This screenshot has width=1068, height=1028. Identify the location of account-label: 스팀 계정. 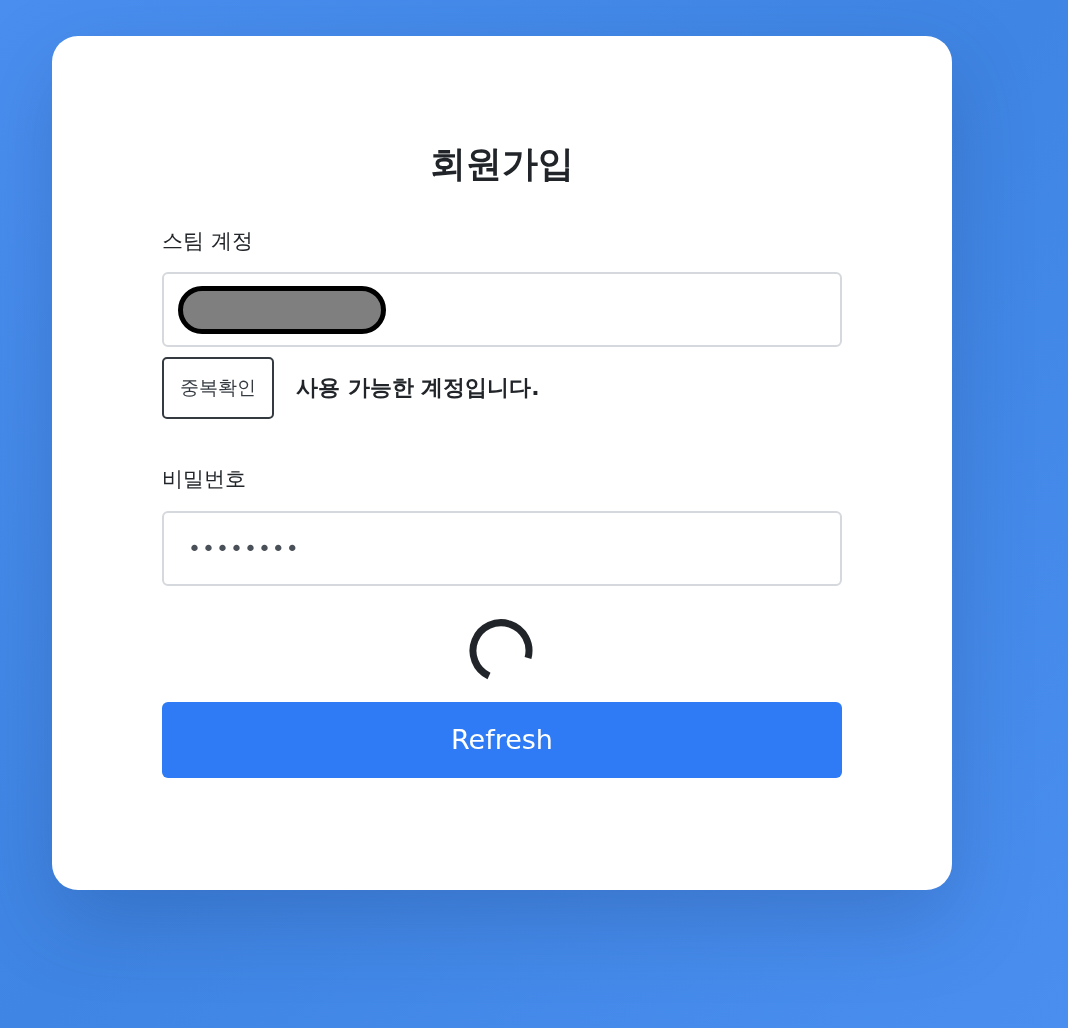
(208, 242).